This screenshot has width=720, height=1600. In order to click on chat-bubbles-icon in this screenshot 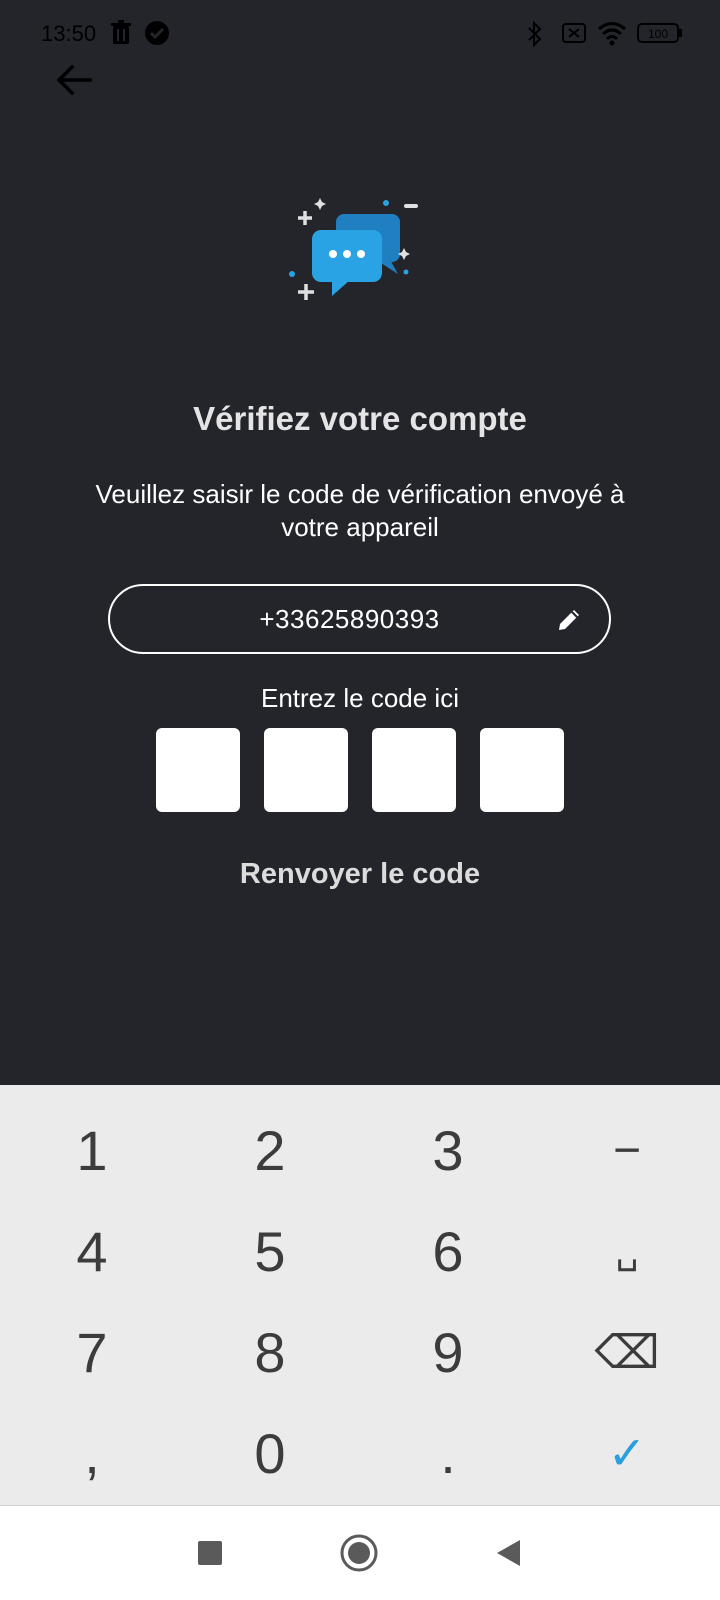, I will do `click(358, 254)`.